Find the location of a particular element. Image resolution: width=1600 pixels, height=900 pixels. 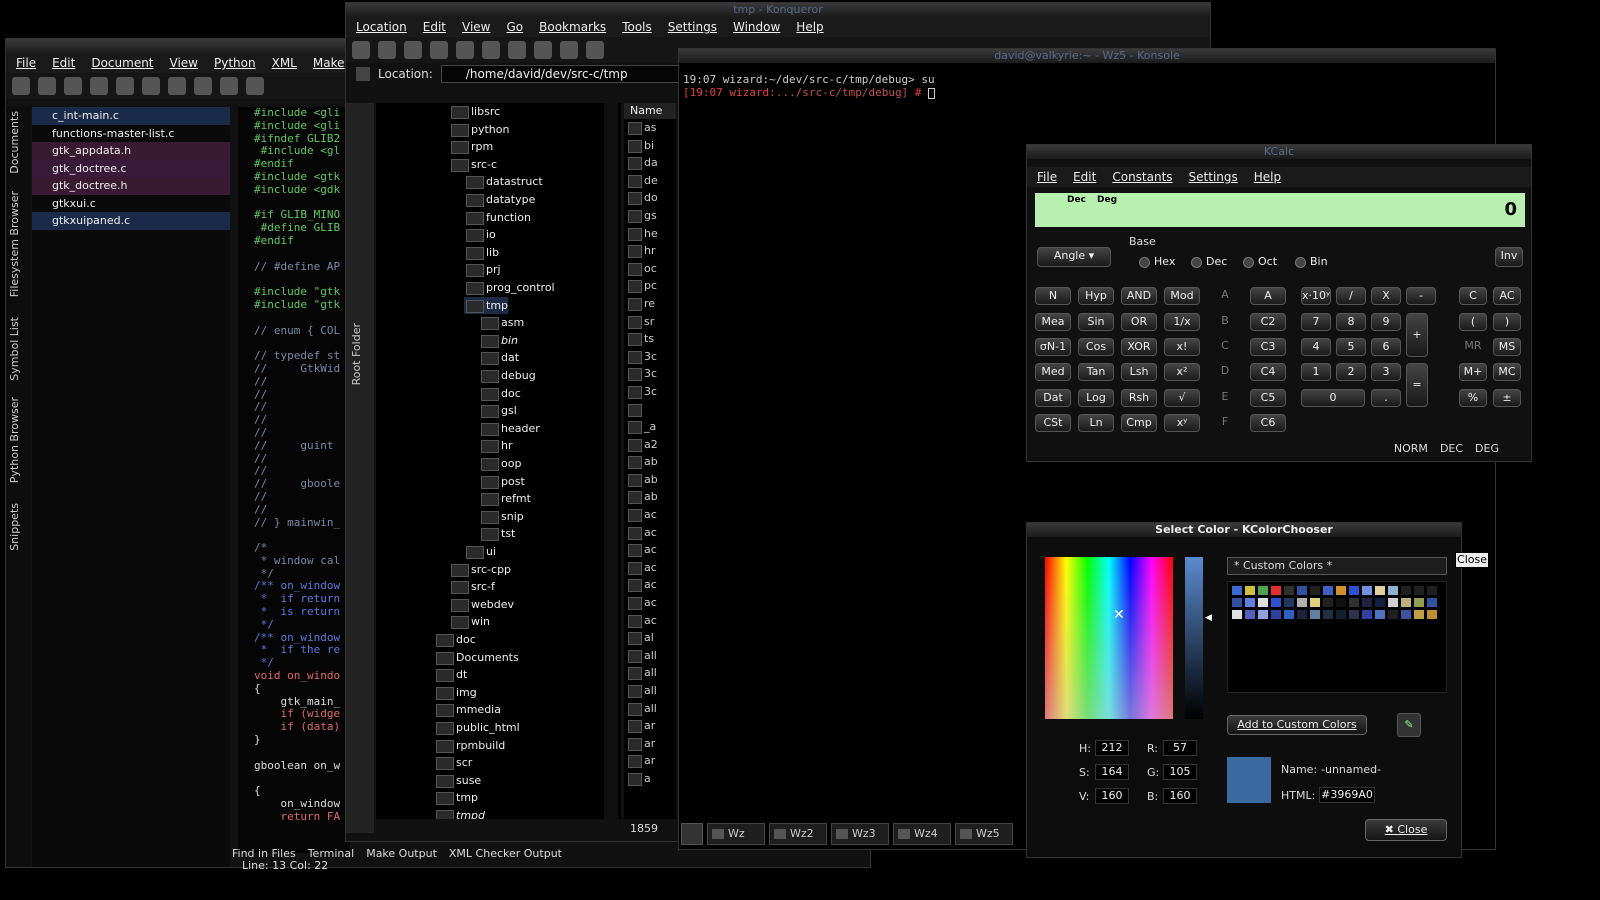

calc-key-c4: C4 is located at coordinates (1268, 372).